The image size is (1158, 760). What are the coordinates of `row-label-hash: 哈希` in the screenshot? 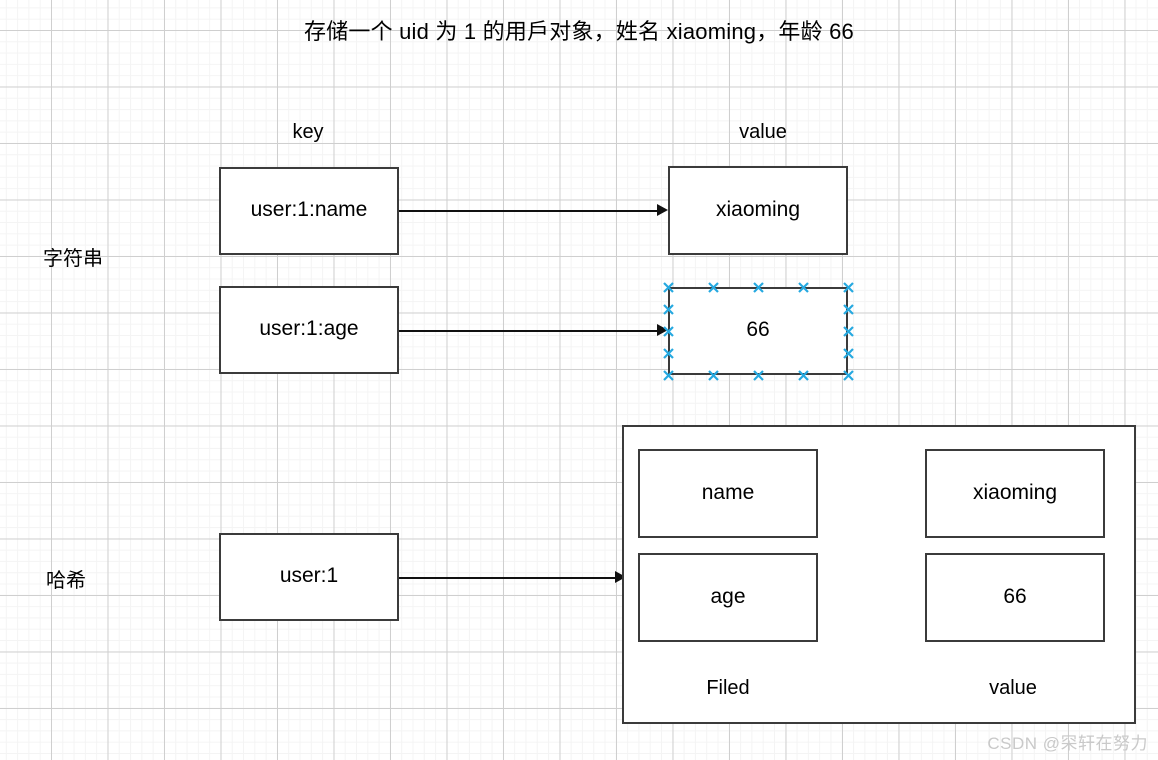 It's located at (66, 581).